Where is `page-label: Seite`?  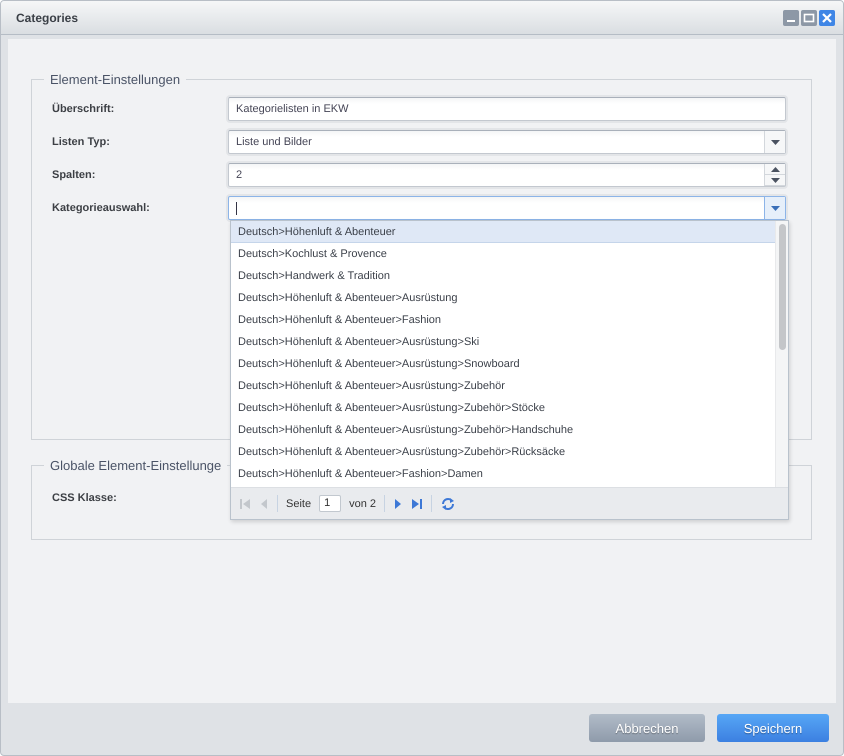 page-label: Seite is located at coordinates (299, 504).